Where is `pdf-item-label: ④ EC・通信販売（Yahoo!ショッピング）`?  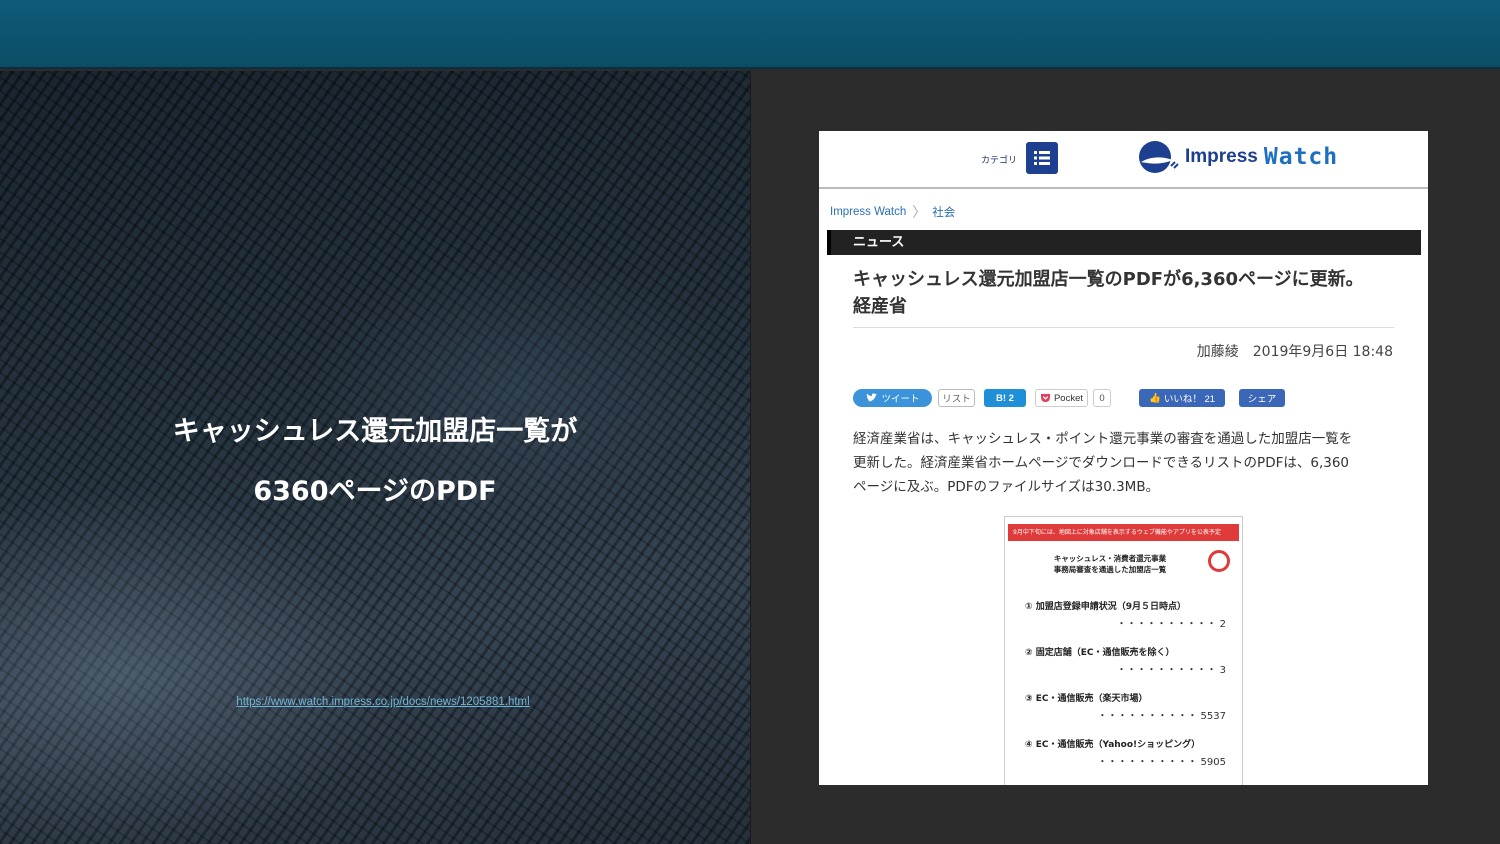
pdf-item-label: ④ EC・通信販売（Yahoo!ショッピング） is located at coordinates (1113, 745).